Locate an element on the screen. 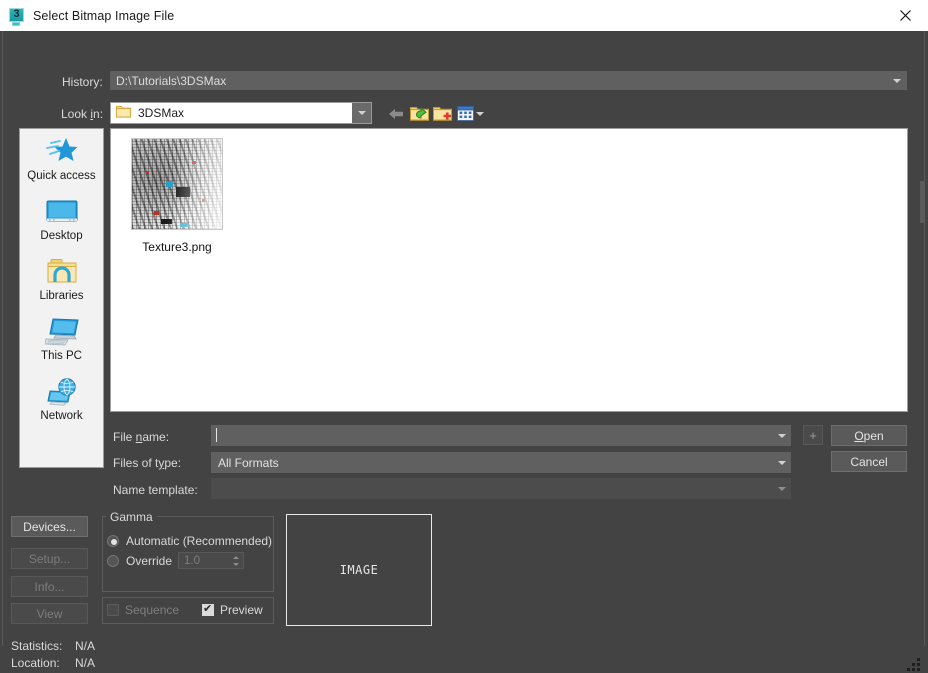  gamma-override-radio: Override is located at coordinates (139, 561).